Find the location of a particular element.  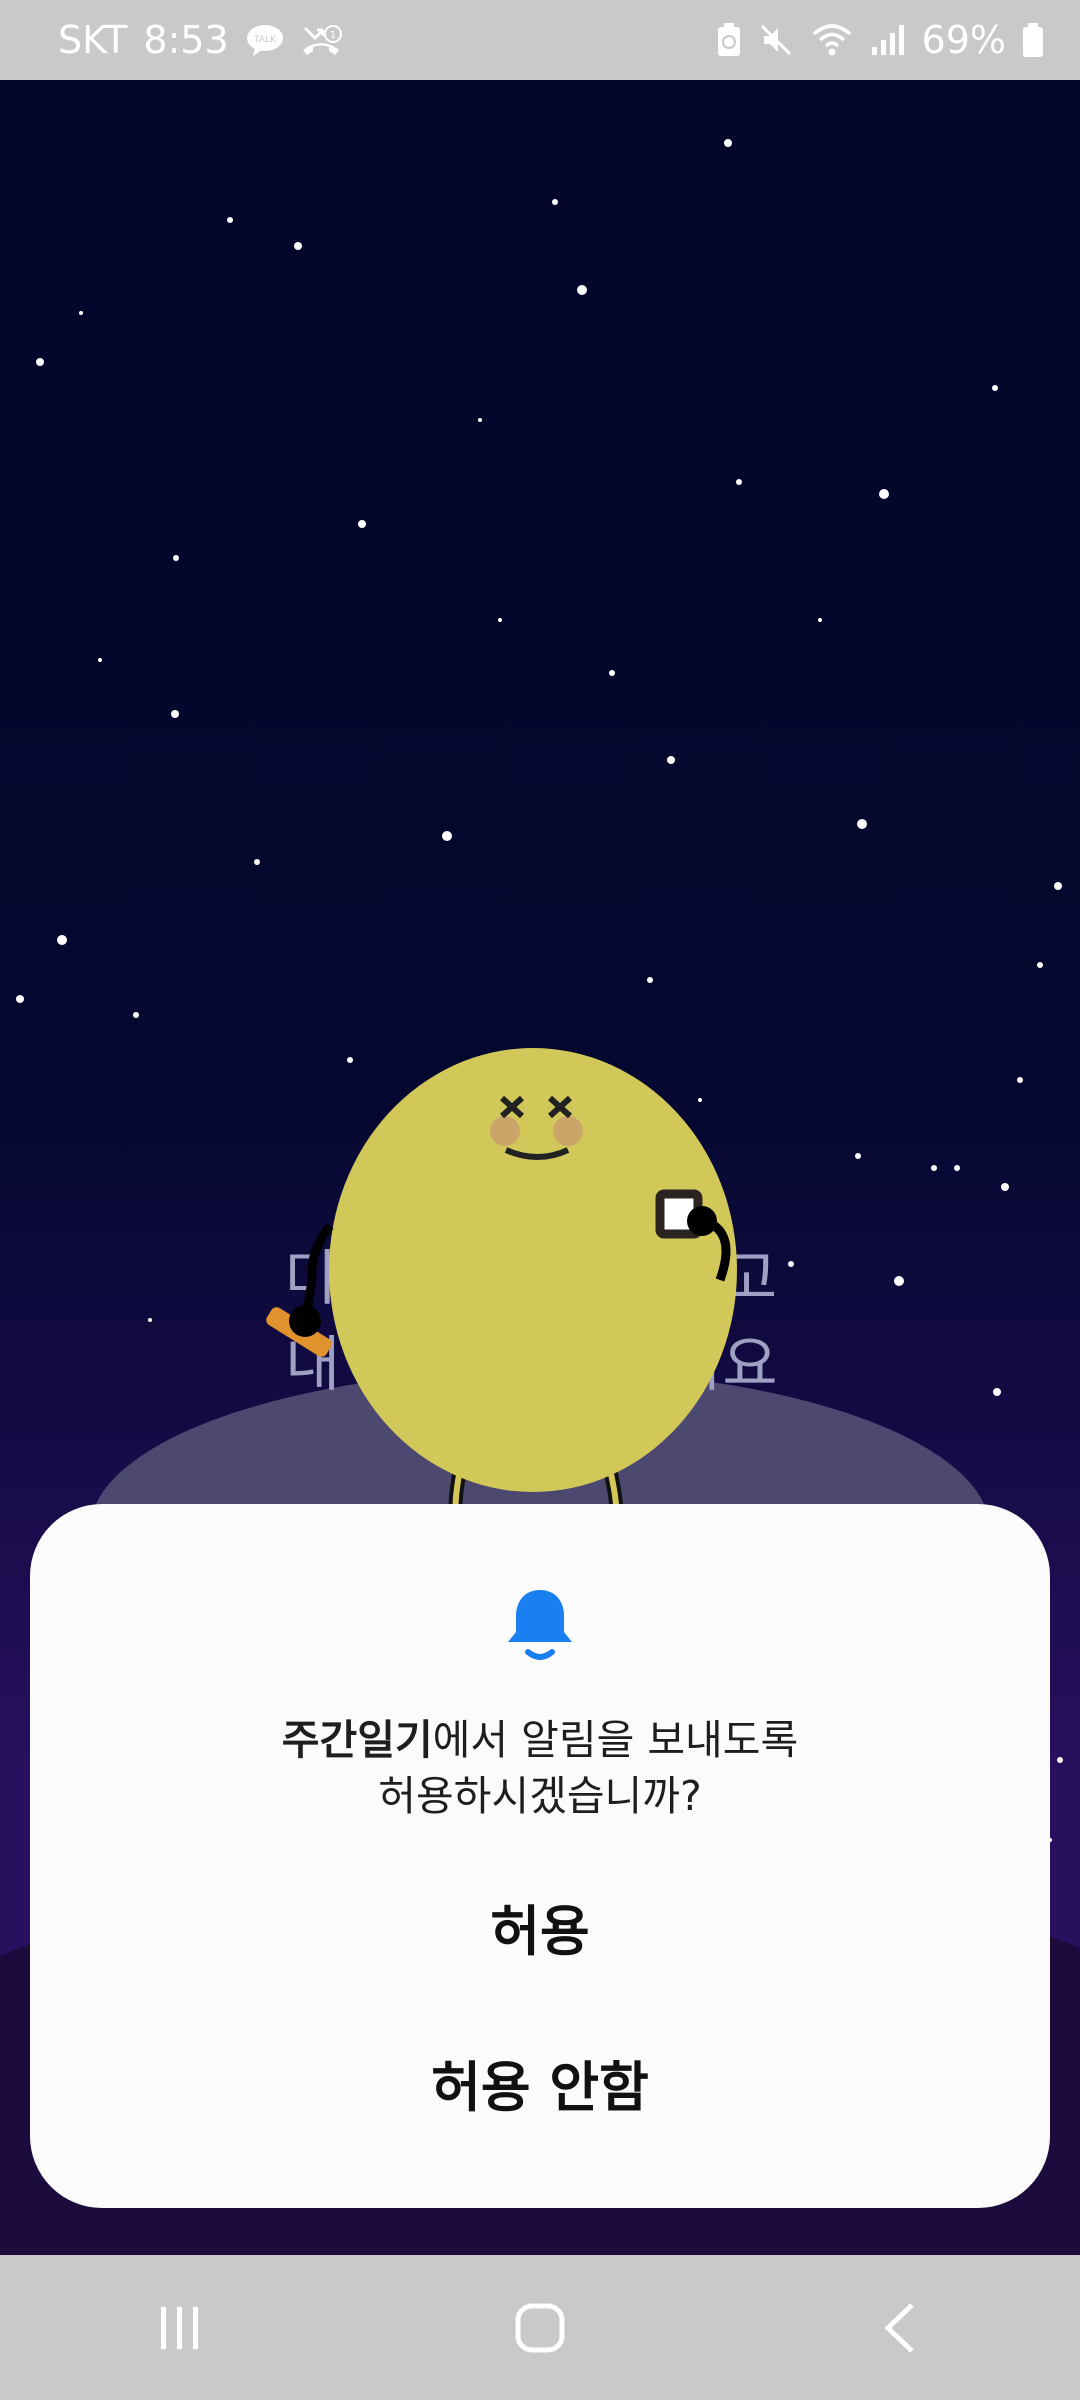

carrier-label: SKT is located at coordinates (93, 40).